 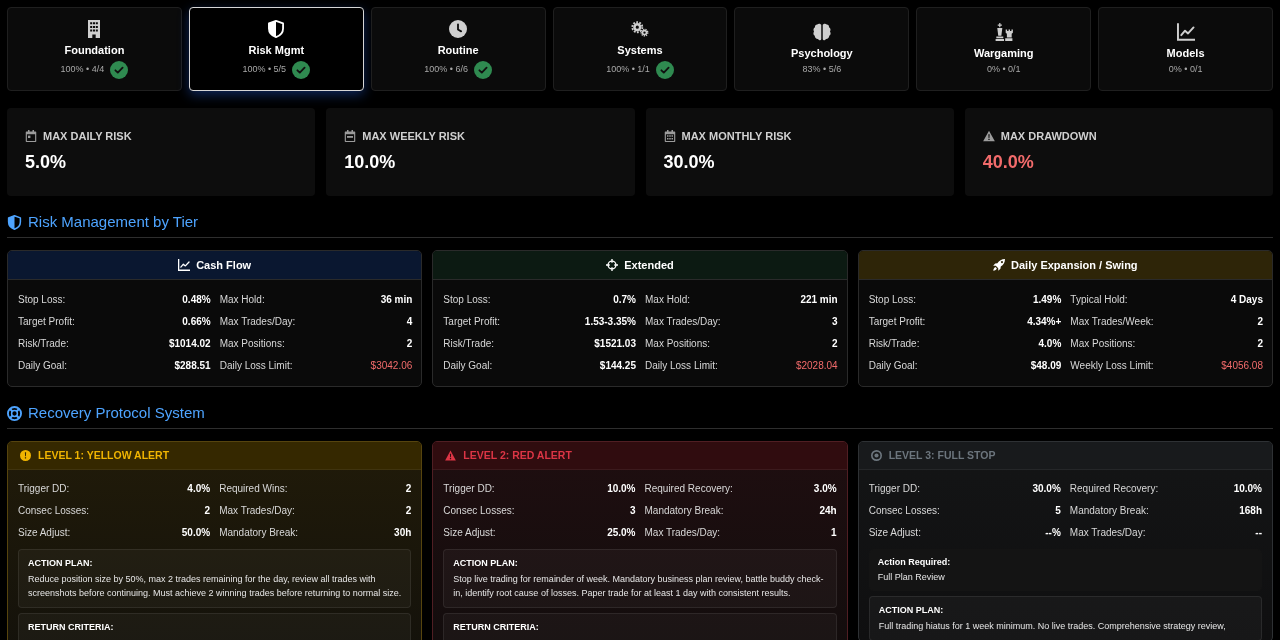 What do you see at coordinates (914, 562) in the screenshot?
I see `panel-heading: Action Required:` at bounding box center [914, 562].